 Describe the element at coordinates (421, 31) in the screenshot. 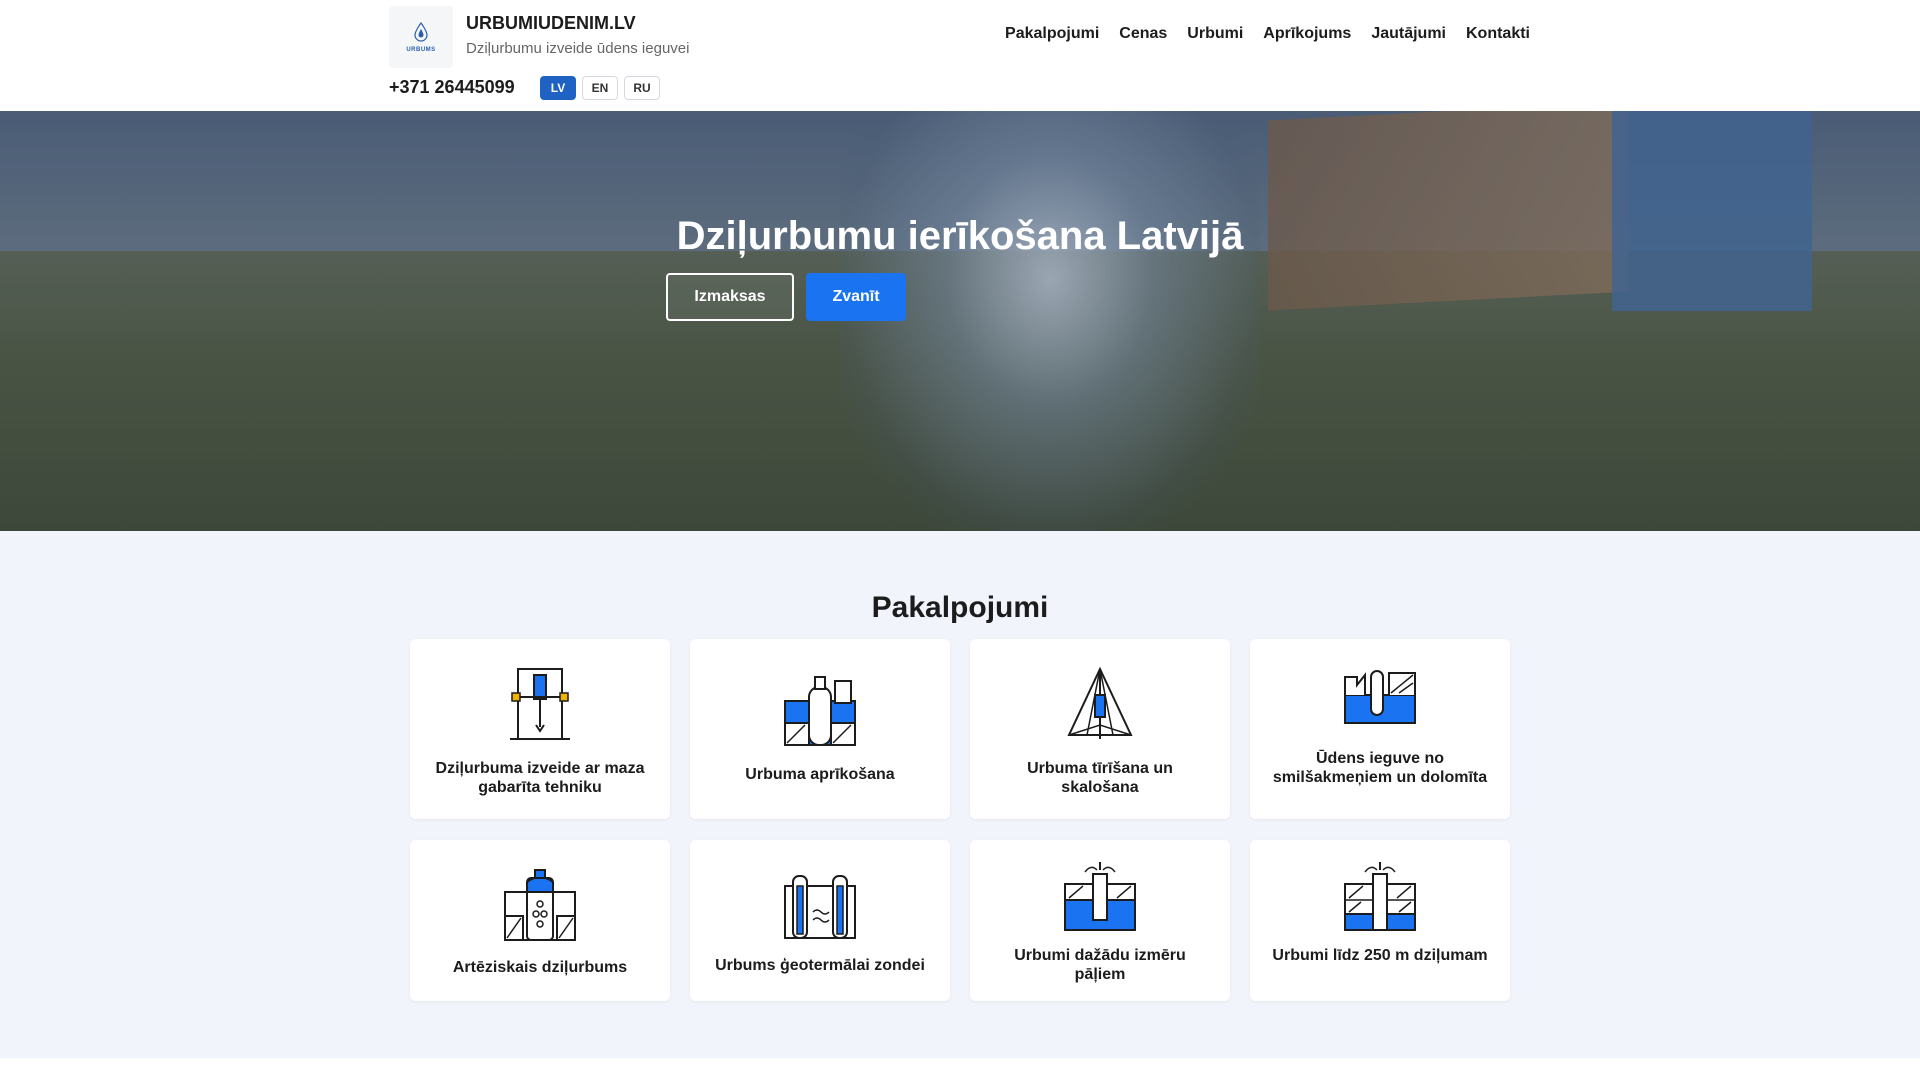

I see `water-drop-icon` at that location.